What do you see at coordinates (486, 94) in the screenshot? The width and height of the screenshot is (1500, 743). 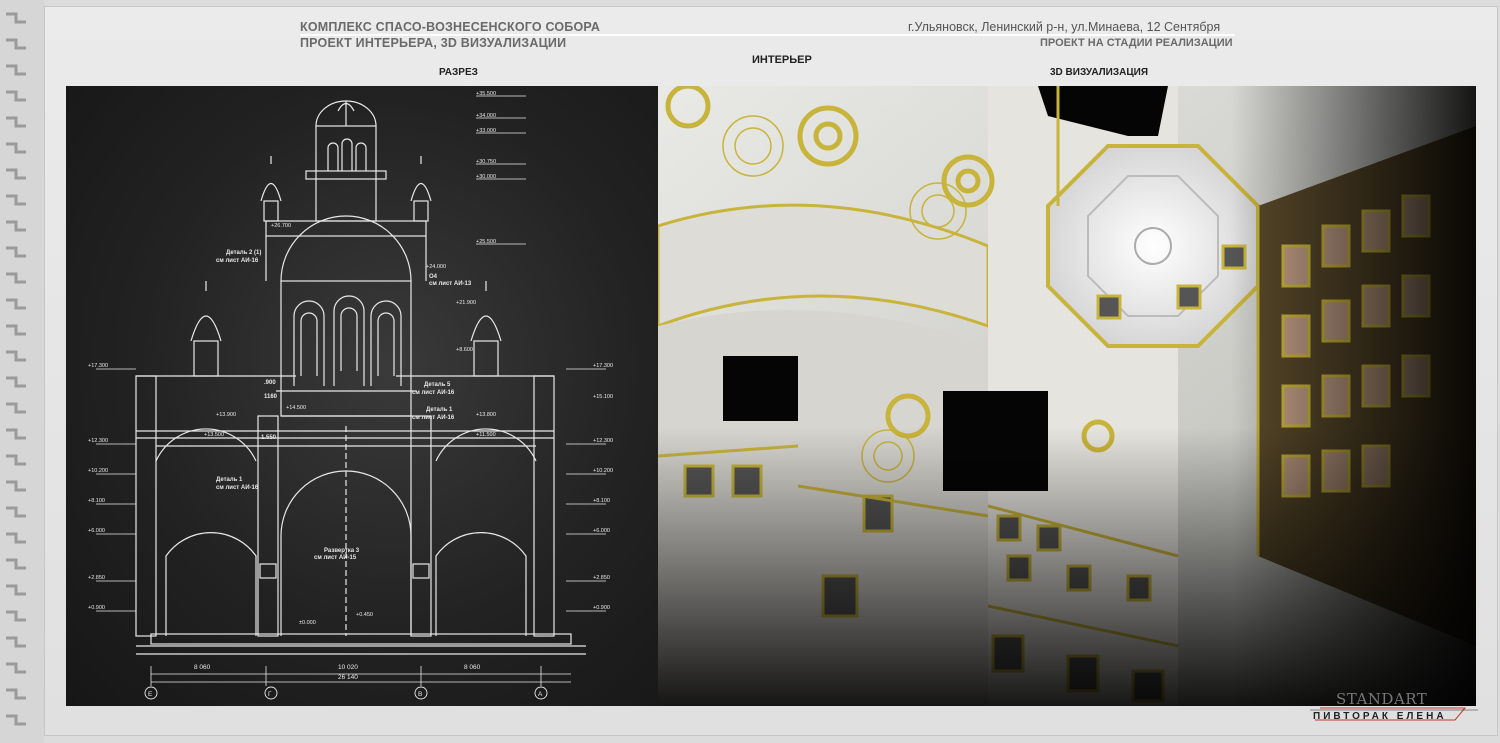 I see `level-mark: +35.500` at bounding box center [486, 94].